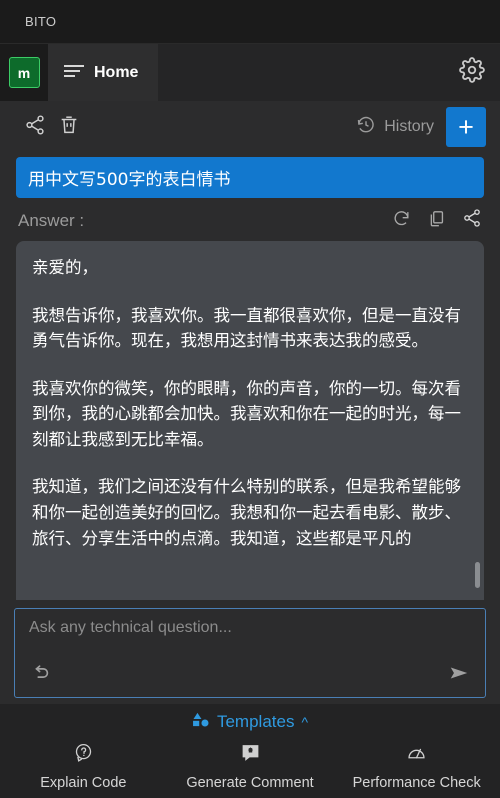 This screenshot has width=500, height=798. I want to click on answer-label: Answer :, so click(51, 220).